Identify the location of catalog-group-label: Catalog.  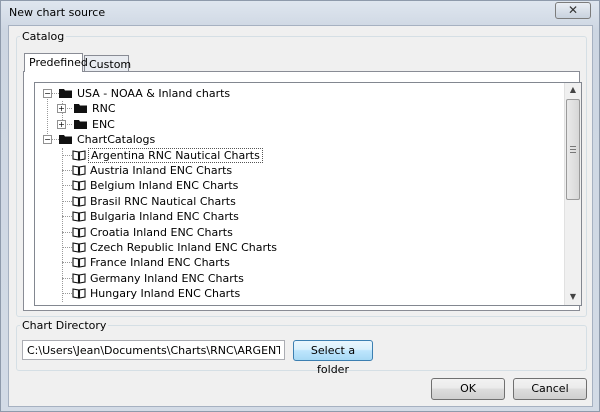
(43, 36).